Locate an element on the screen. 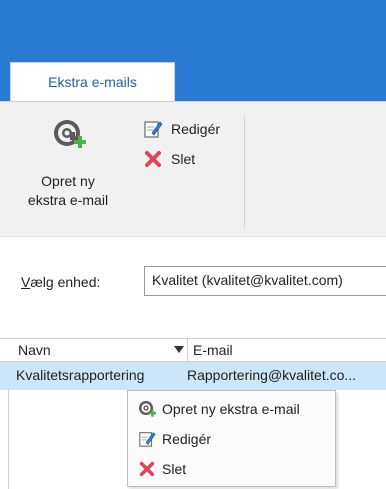  context-menu: Opret ny ekstra e-mail Redigér Slet is located at coordinates (231, 438).